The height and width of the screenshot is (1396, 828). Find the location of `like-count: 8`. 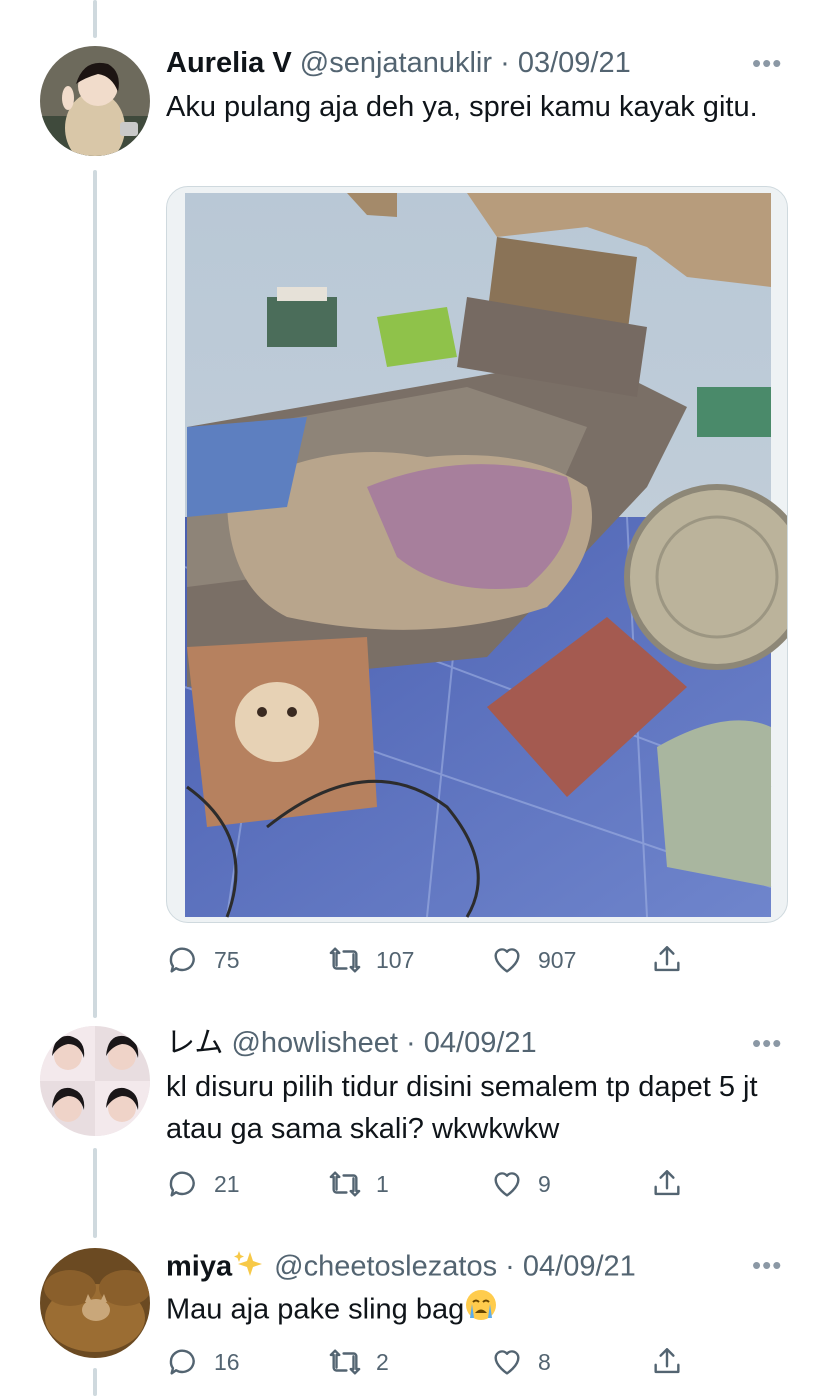

like-count: 8 is located at coordinates (544, 1361).